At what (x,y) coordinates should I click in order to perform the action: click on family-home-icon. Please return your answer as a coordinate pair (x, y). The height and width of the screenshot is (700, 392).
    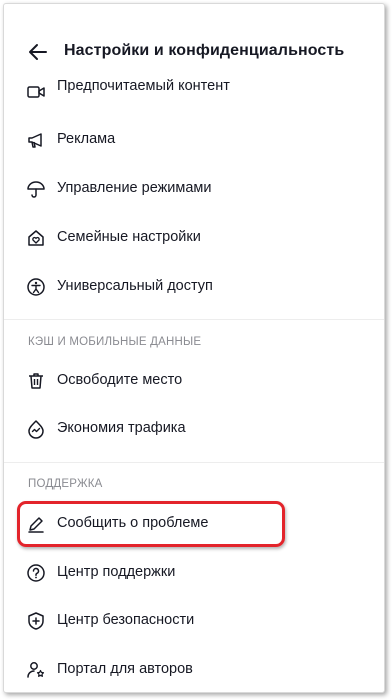
    Looking at the image, I should click on (36, 238).